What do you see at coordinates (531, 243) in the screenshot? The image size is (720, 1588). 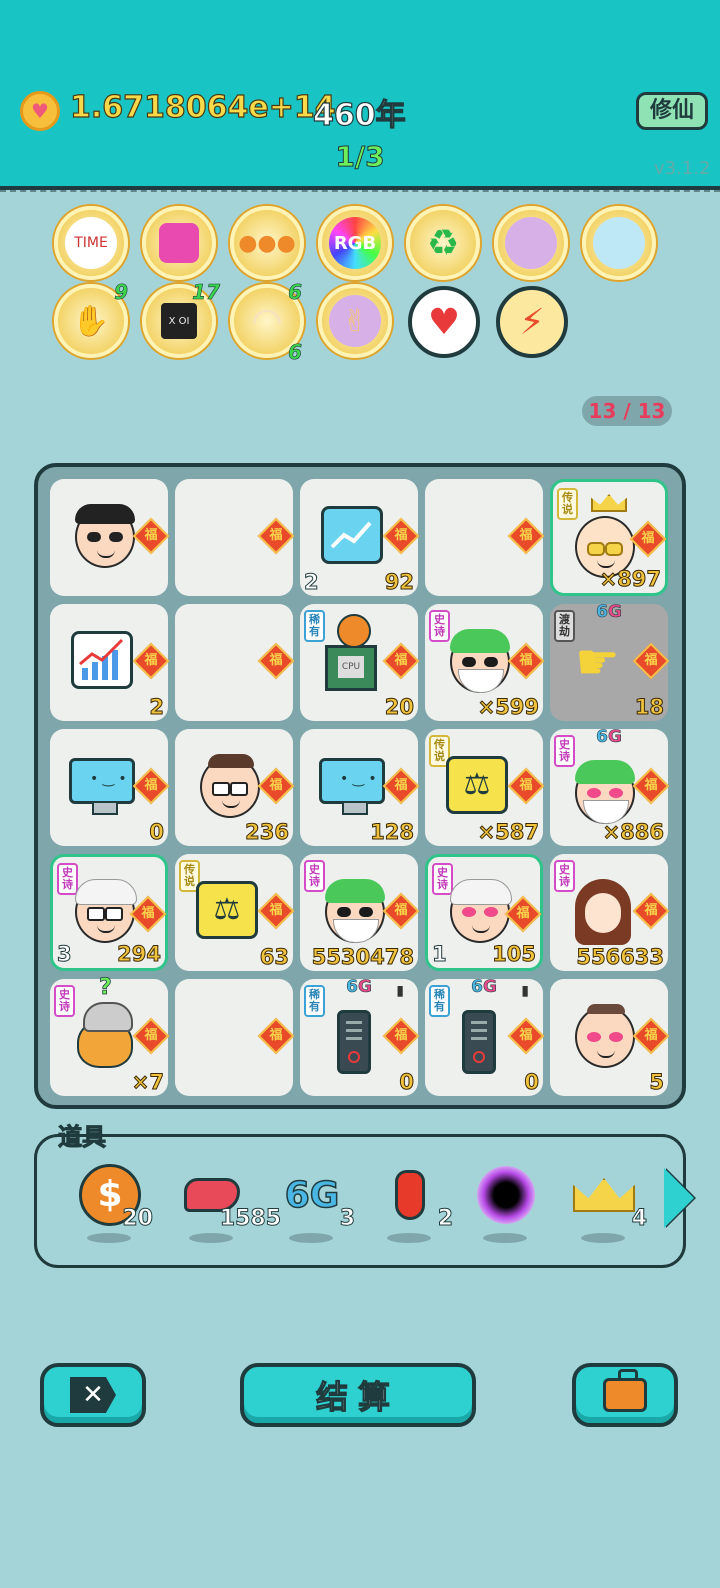 I see `code-head-icon` at bounding box center [531, 243].